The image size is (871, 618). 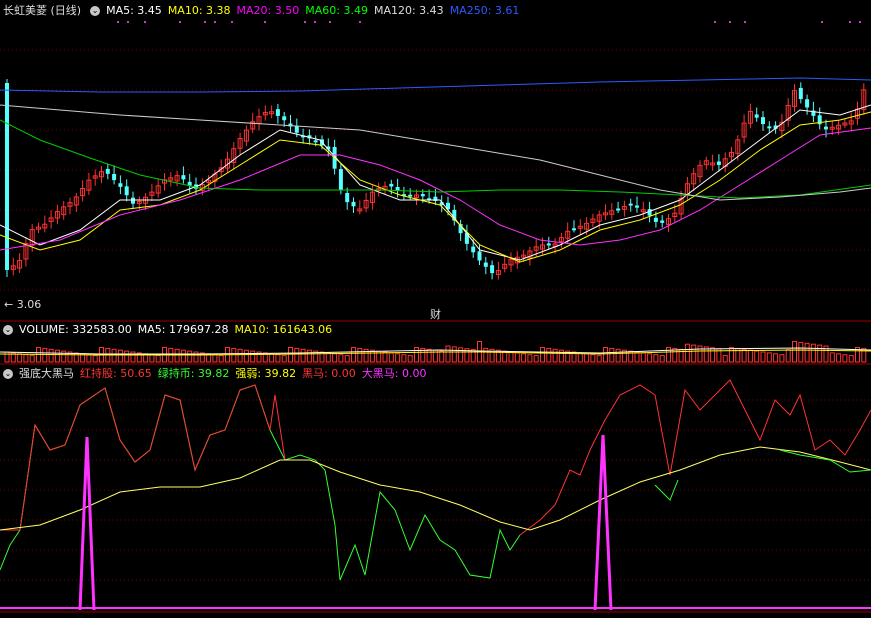 I want to click on ma60-line, so click(x=435, y=159).